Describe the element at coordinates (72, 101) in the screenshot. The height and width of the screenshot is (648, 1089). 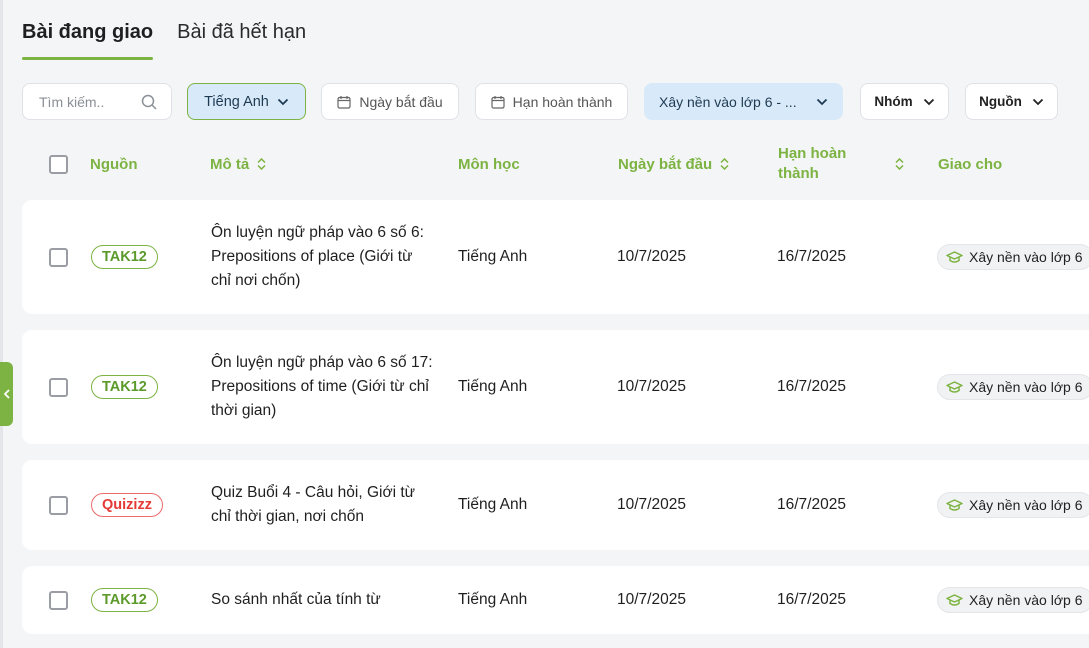
I see `search-placeholder: Tìm kiếm..` at that location.